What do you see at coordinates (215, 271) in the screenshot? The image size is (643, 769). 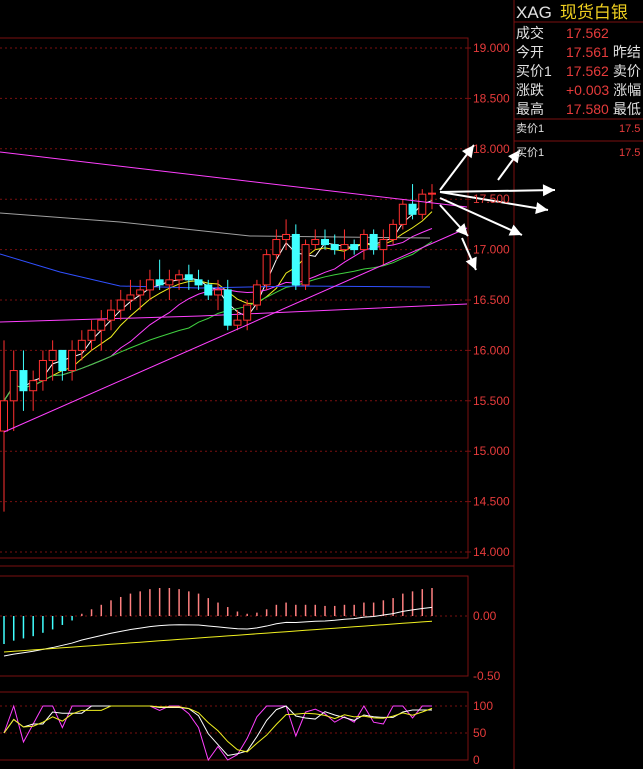 I see `ma-line-blue` at bounding box center [215, 271].